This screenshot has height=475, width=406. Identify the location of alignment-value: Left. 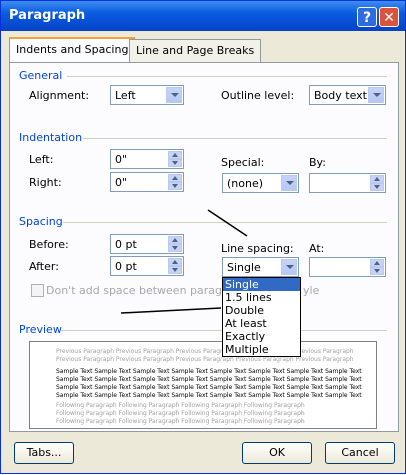
(125, 95).